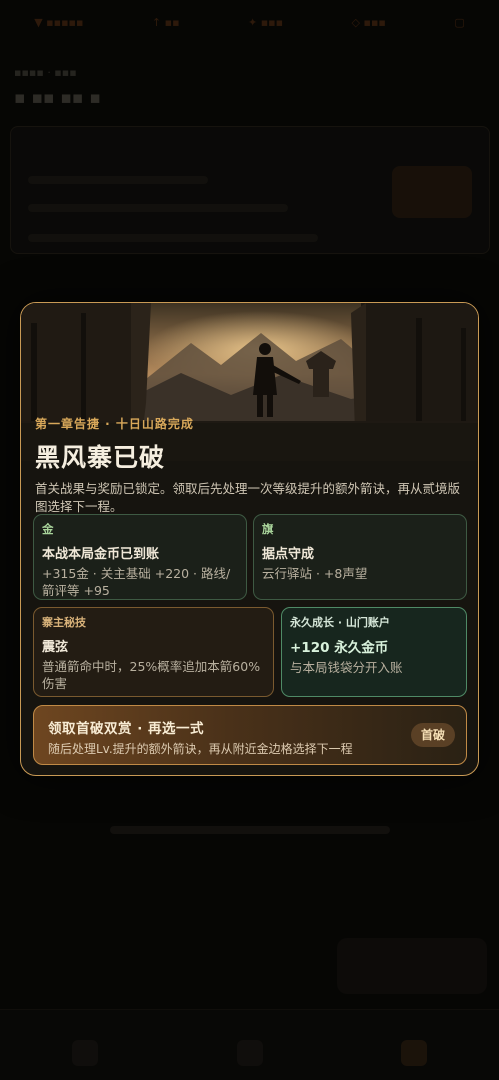 This screenshot has width=499, height=1080. I want to click on permanent-tag: 永久成长 · 山门账户, so click(340, 622).